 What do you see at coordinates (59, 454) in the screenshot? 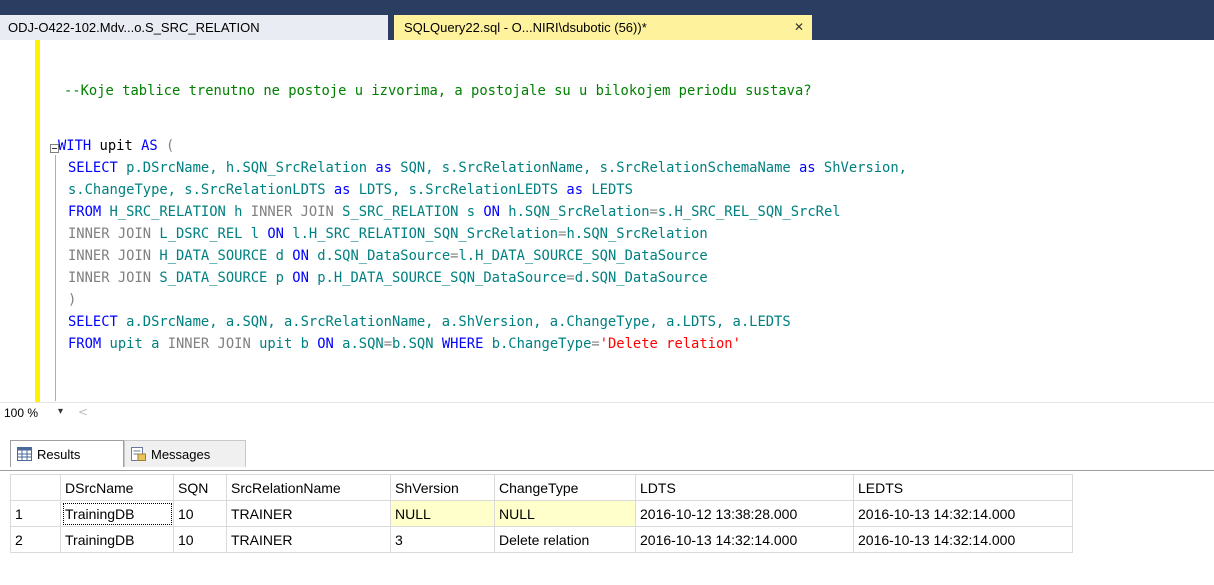
I see `tab-results-label: Results` at bounding box center [59, 454].